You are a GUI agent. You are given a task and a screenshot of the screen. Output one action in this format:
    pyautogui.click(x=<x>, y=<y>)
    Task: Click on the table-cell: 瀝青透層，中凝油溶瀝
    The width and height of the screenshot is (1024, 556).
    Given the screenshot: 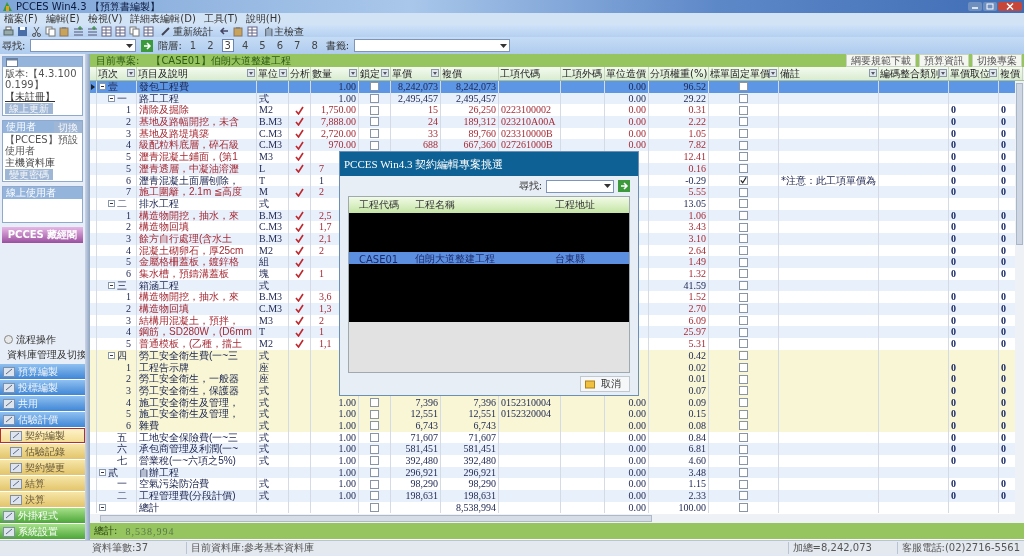 What is the action you would take?
    pyautogui.click(x=197, y=168)
    